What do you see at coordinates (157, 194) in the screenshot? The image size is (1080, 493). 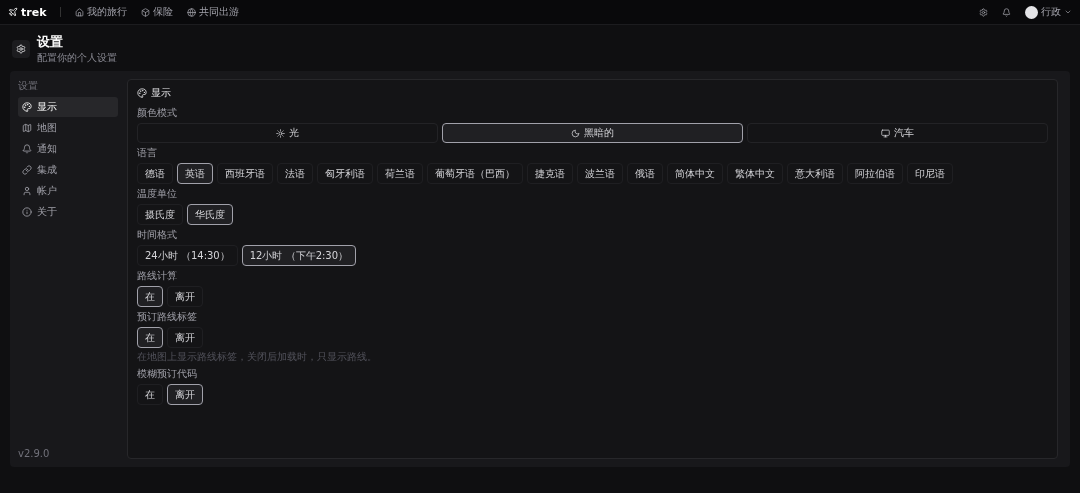 I see `field-label: 温度单位` at bounding box center [157, 194].